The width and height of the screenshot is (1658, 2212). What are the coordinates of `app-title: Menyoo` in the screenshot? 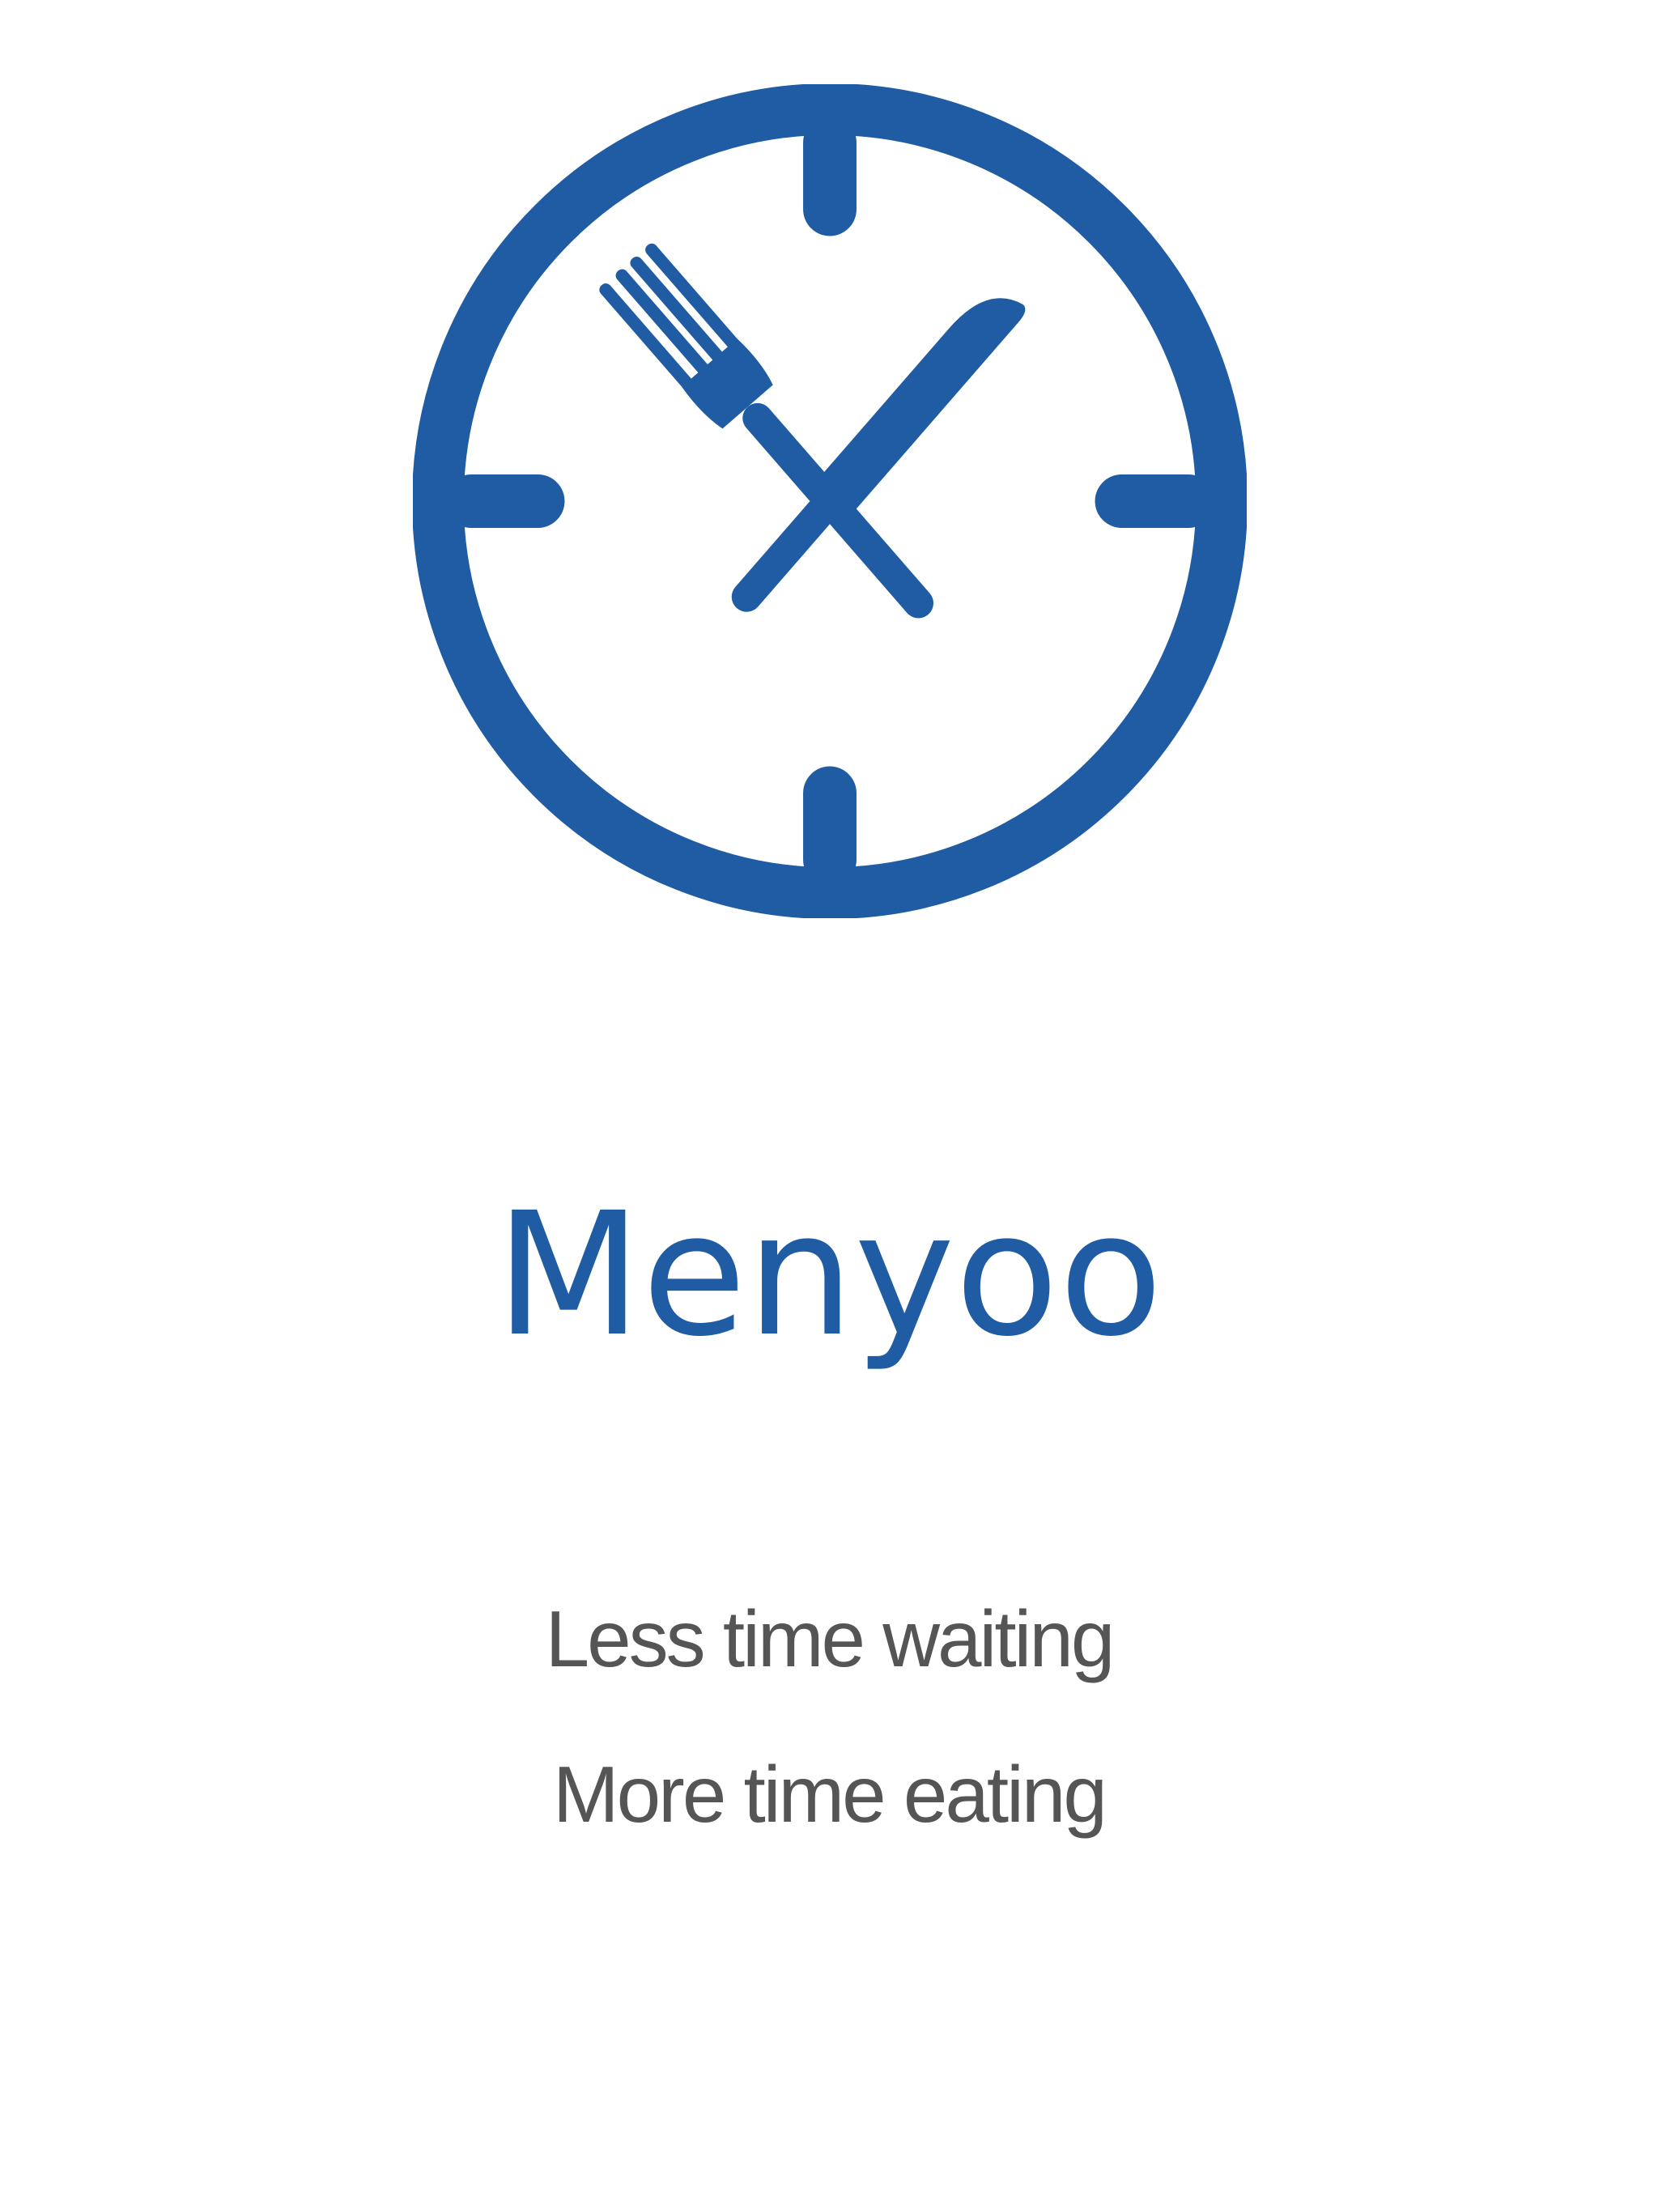 It's located at (829, 1275).